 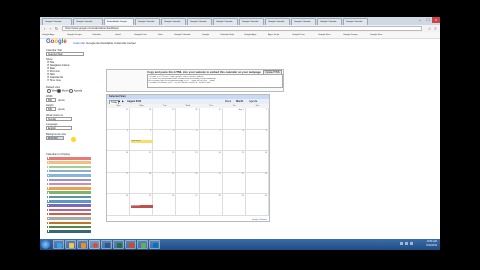 I want to click on day-cell: 5, so click(x=165, y=140).